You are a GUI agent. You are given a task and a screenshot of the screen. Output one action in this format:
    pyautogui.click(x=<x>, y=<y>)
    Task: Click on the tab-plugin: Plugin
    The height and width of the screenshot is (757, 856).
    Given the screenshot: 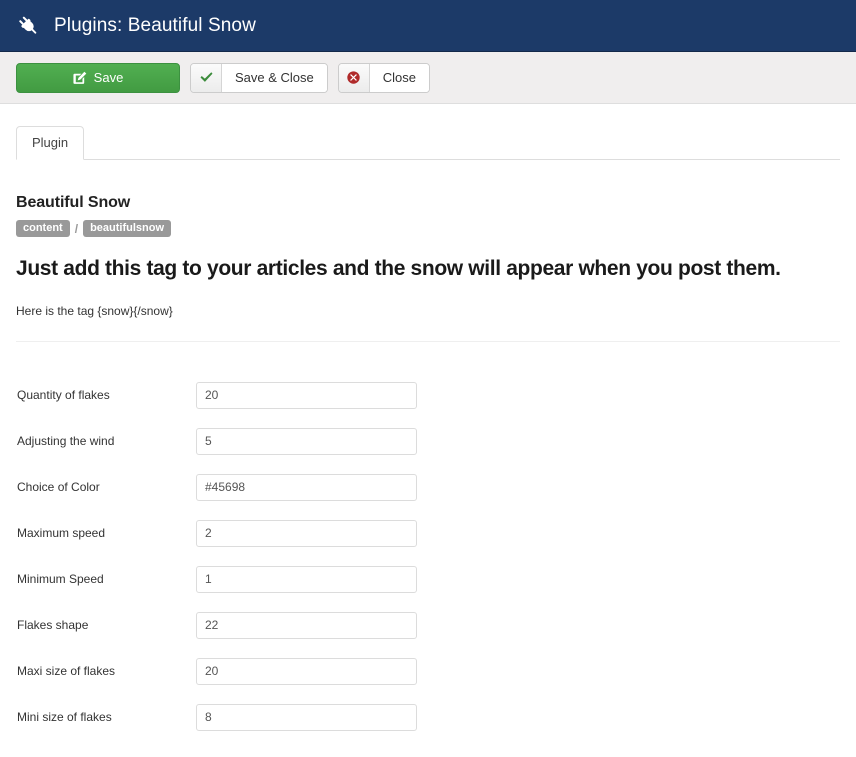 What is the action you would take?
    pyautogui.click(x=50, y=143)
    